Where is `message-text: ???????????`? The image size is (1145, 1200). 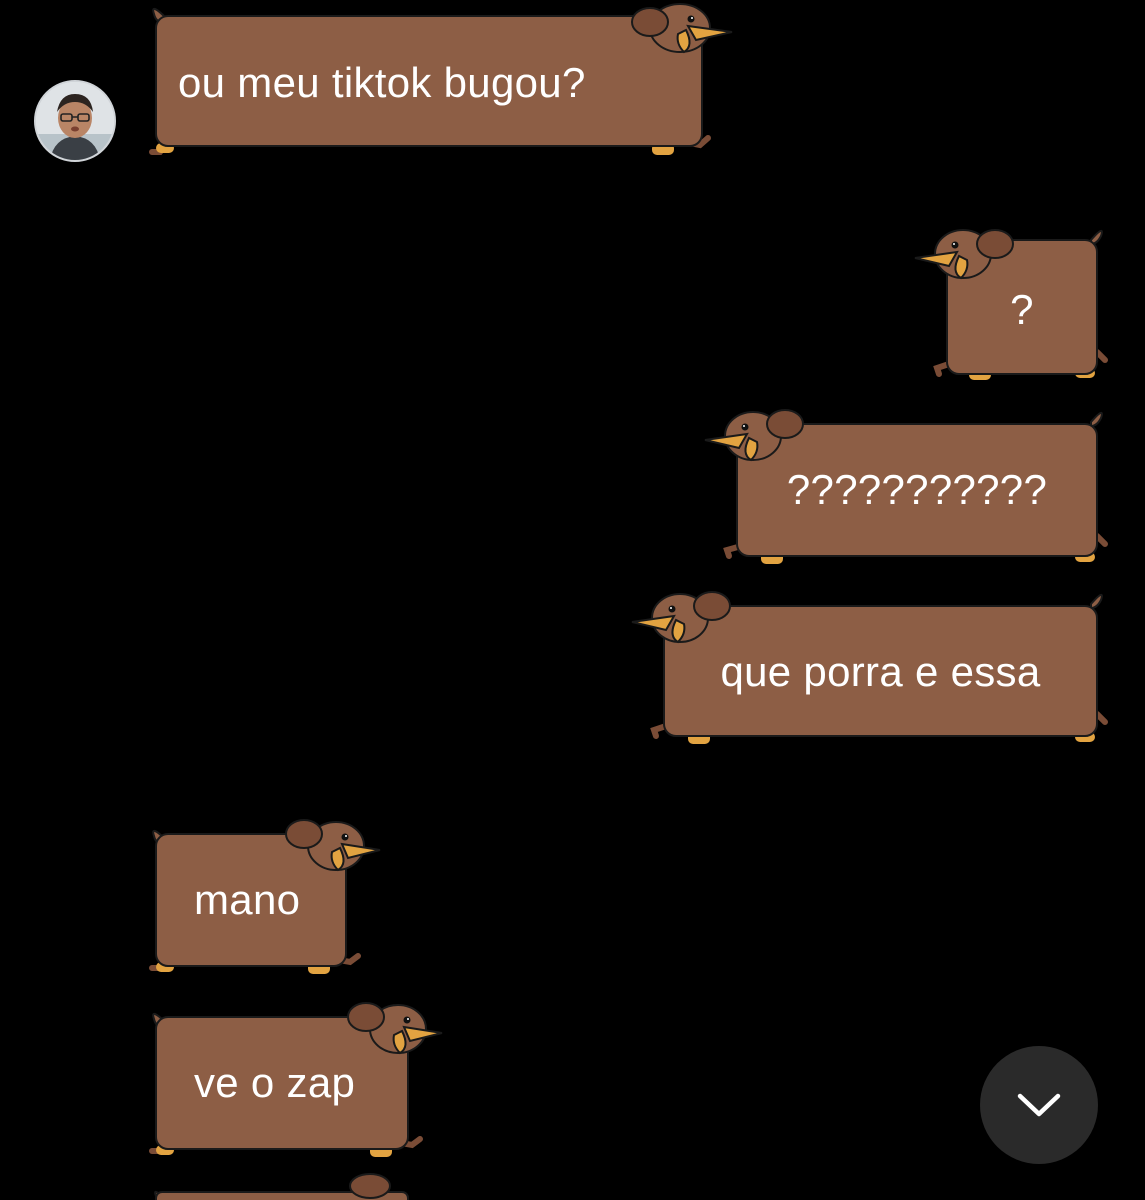
message-text: ??????????? is located at coordinates (917, 489).